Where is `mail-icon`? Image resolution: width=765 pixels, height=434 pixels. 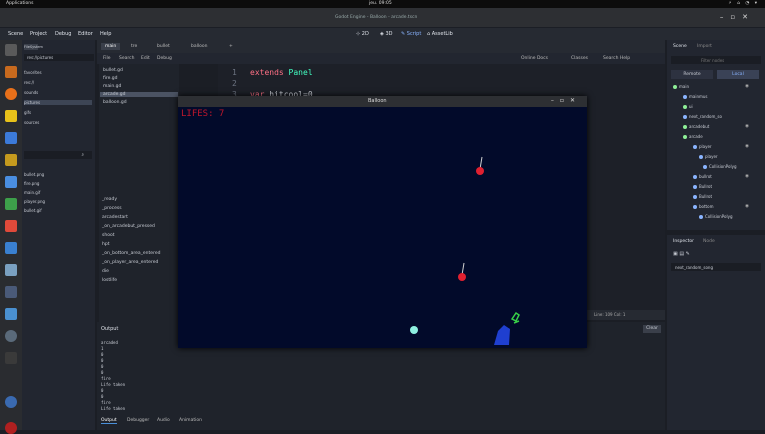
mail-icon is located at coordinates (11, 138).